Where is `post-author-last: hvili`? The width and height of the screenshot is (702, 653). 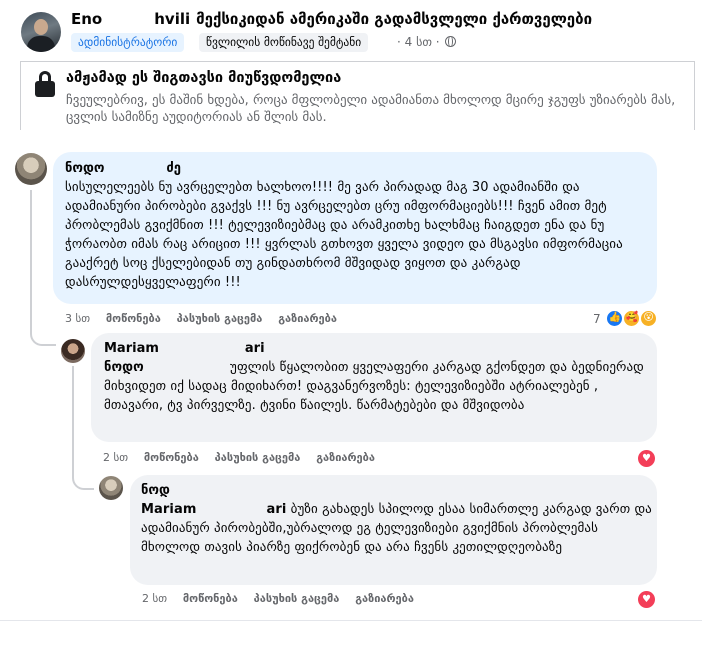 post-author-last: hvili is located at coordinates (172, 19).